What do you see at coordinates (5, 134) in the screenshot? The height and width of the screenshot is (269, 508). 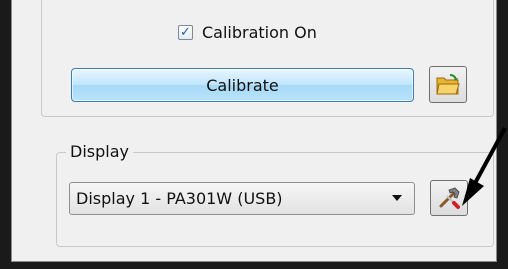 I see `outer-frame-left` at bounding box center [5, 134].